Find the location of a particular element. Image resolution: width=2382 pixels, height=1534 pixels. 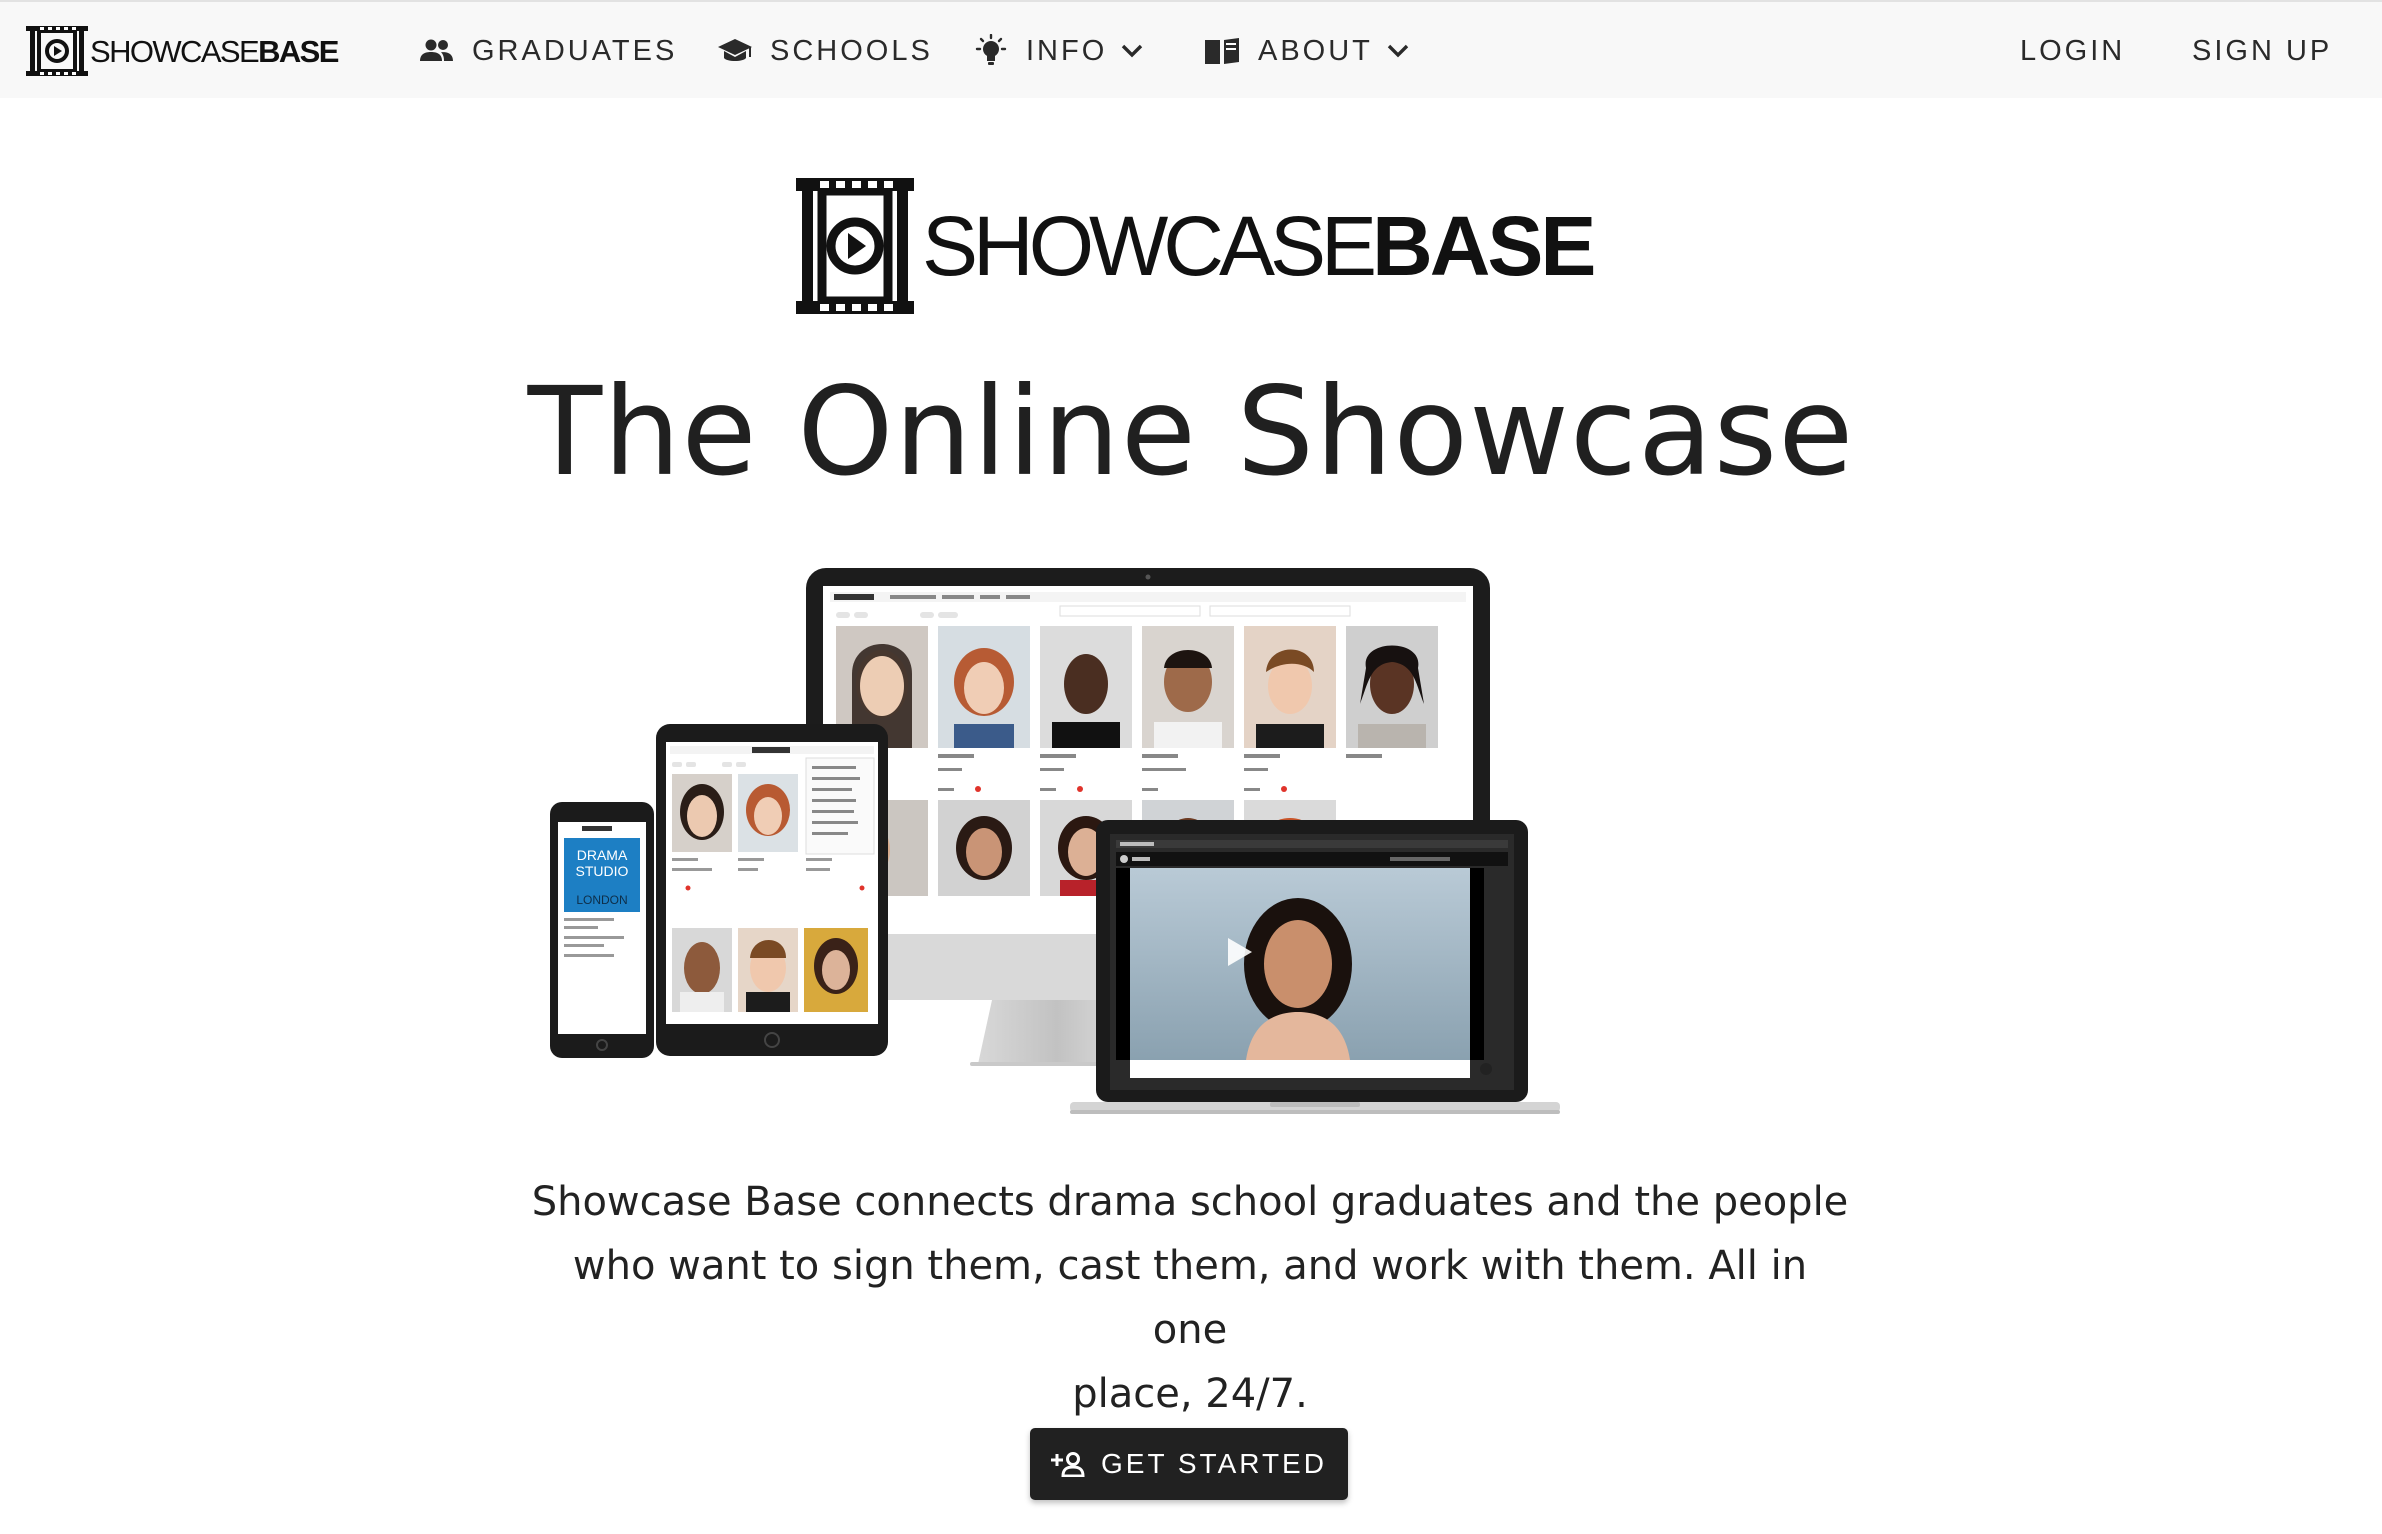

drama-studio-line1: DRAMA is located at coordinates (602, 855).